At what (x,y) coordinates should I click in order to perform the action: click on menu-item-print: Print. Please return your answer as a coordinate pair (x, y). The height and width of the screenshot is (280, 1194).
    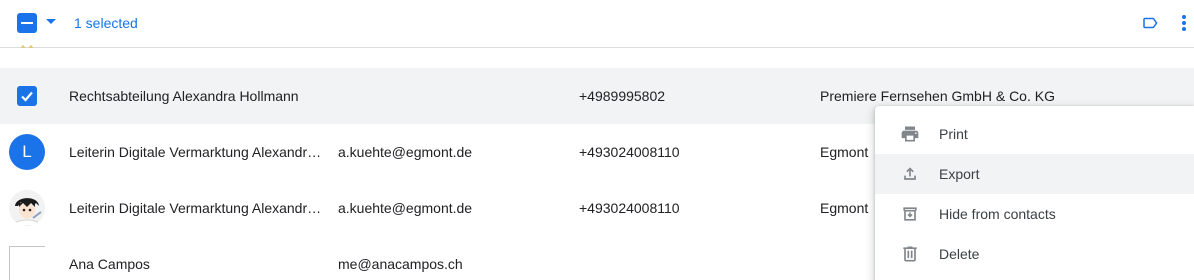
    Looking at the image, I should click on (1034, 134).